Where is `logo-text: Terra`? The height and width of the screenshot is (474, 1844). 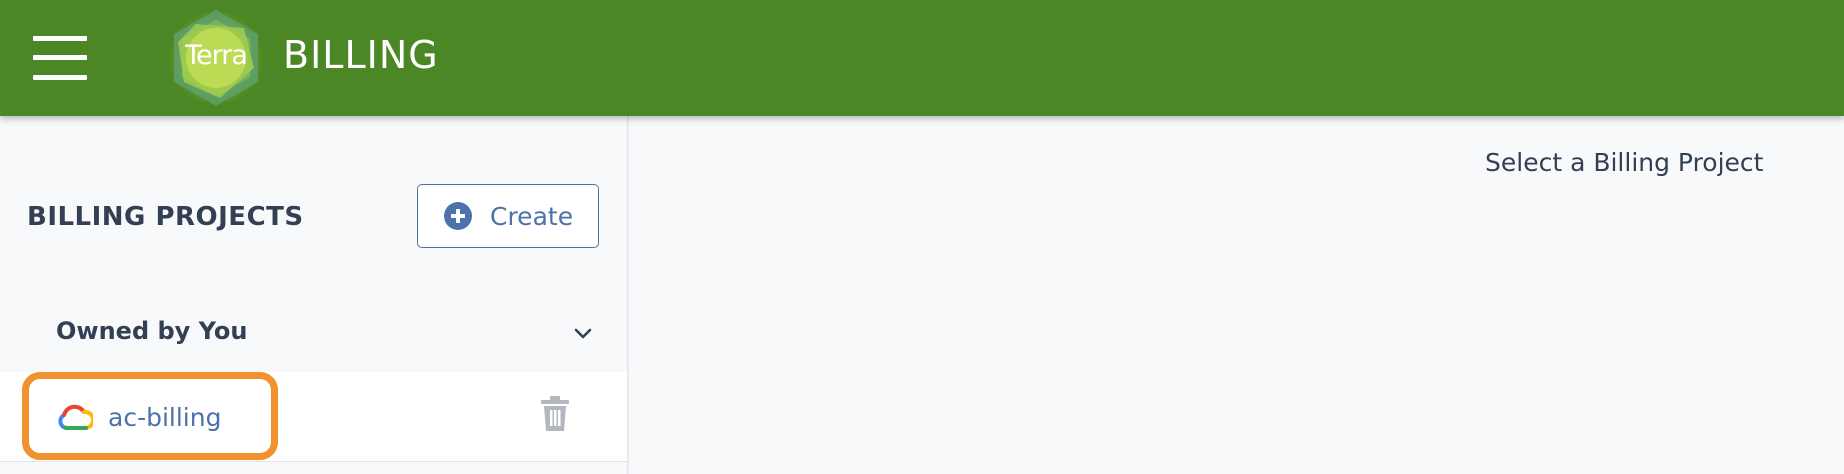 logo-text: Terra is located at coordinates (216, 55).